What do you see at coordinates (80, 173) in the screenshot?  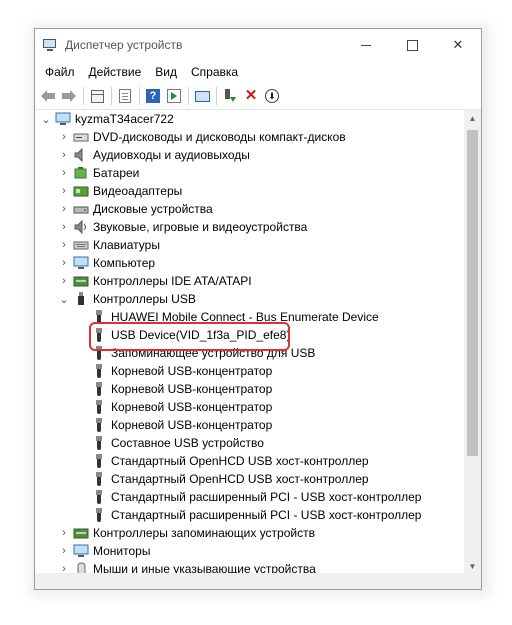 I see `battery-icon` at bounding box center [80, 173].